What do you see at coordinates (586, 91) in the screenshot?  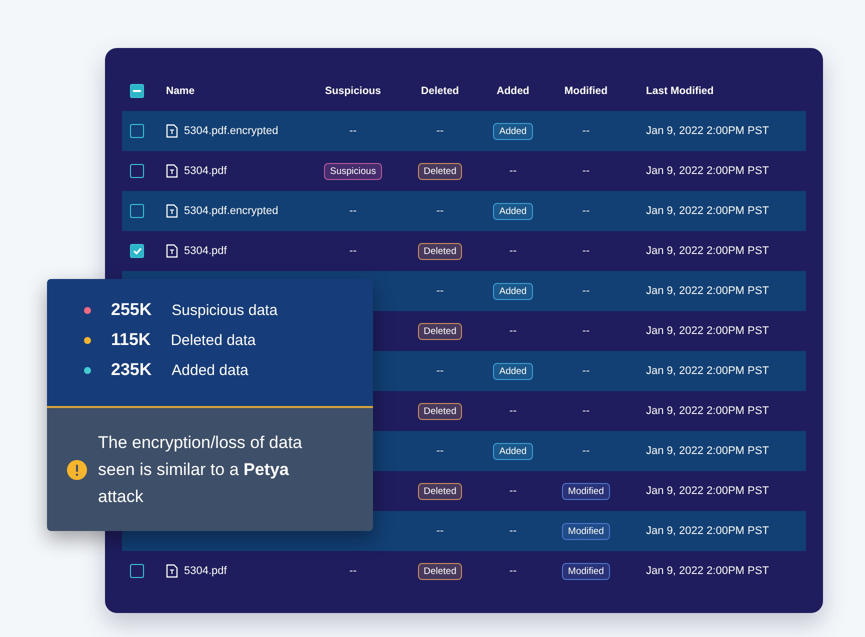 I see `column-header: Modified` at bounding box center [586, 91].